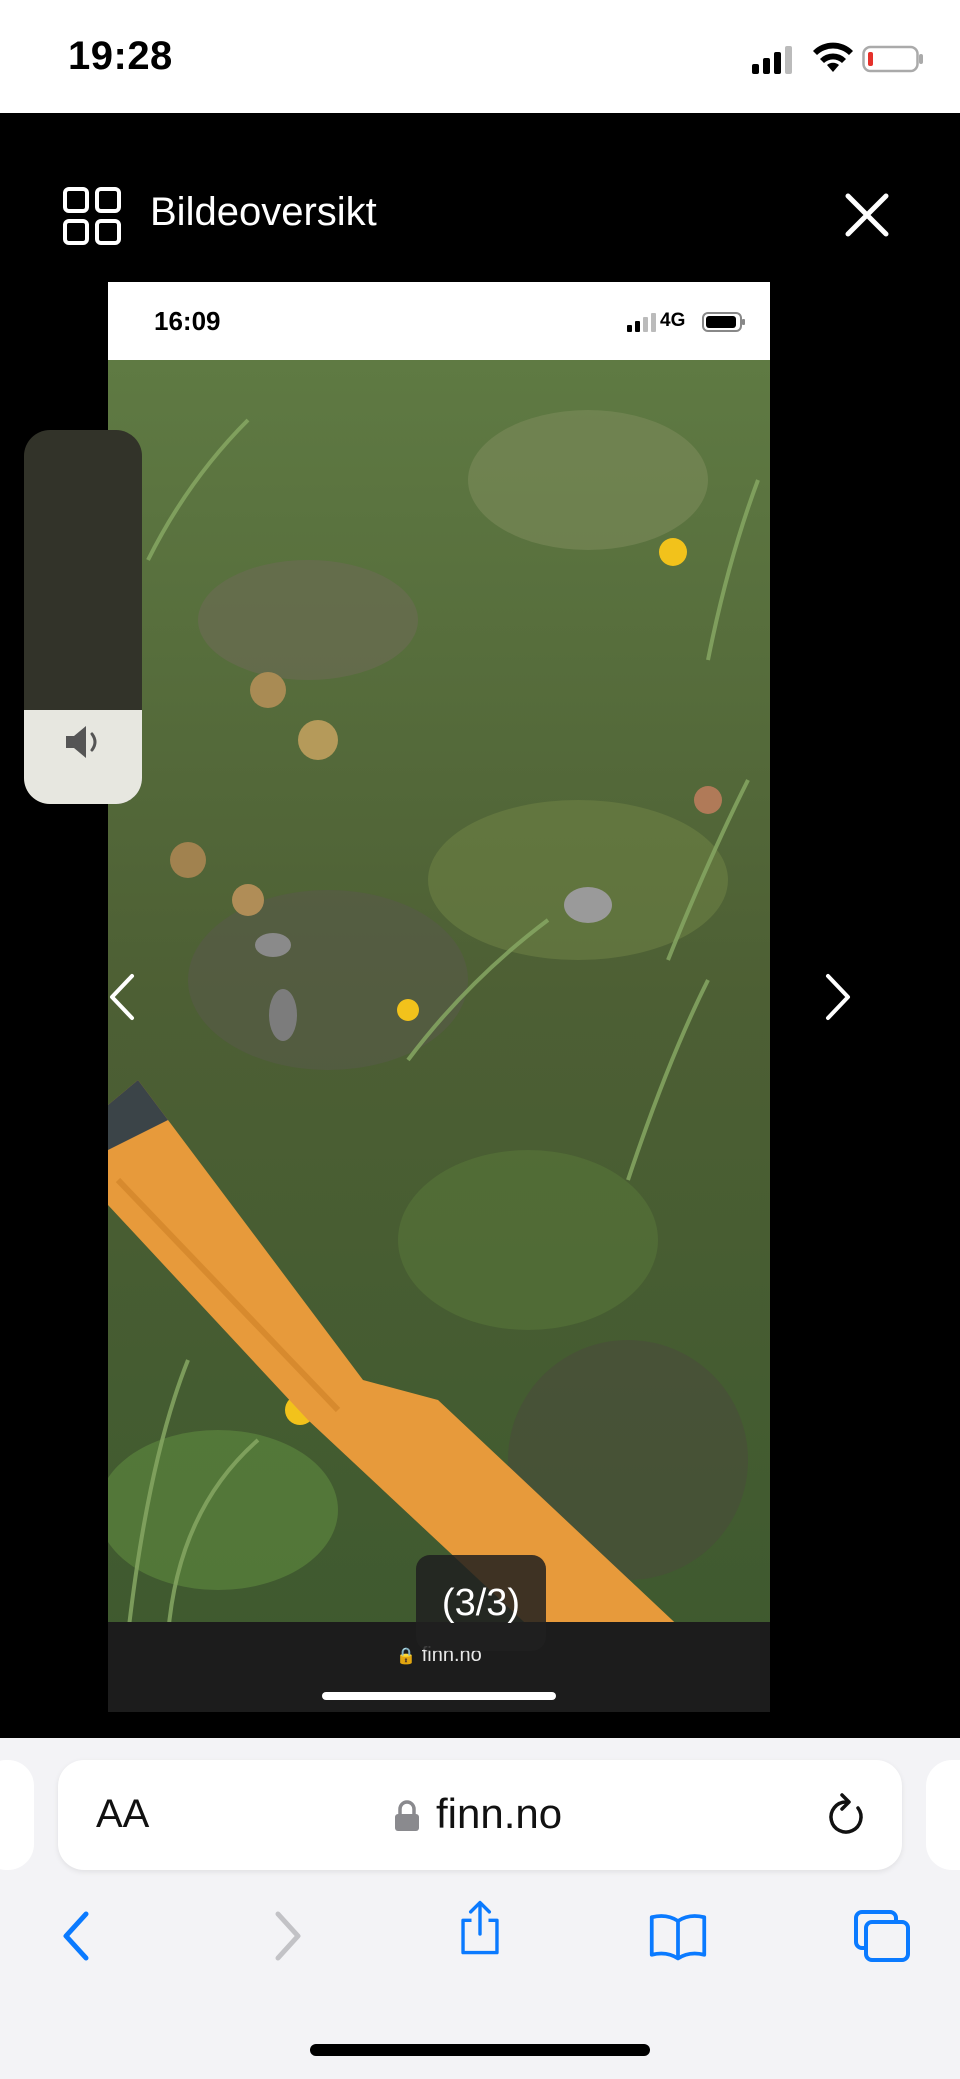 Image resolution: width=960 pixels, height=2079 pixels. What do you see at coordinates (263, 212) in the screenshot?
I see `viewer-title: Bildeoversikt` at bounding box center [263, 212].